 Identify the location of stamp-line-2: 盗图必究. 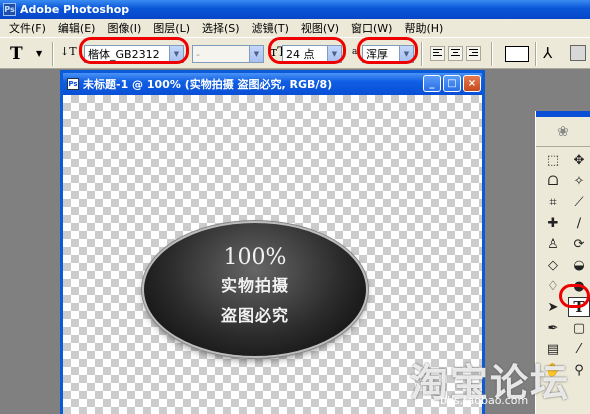
(254, 315).